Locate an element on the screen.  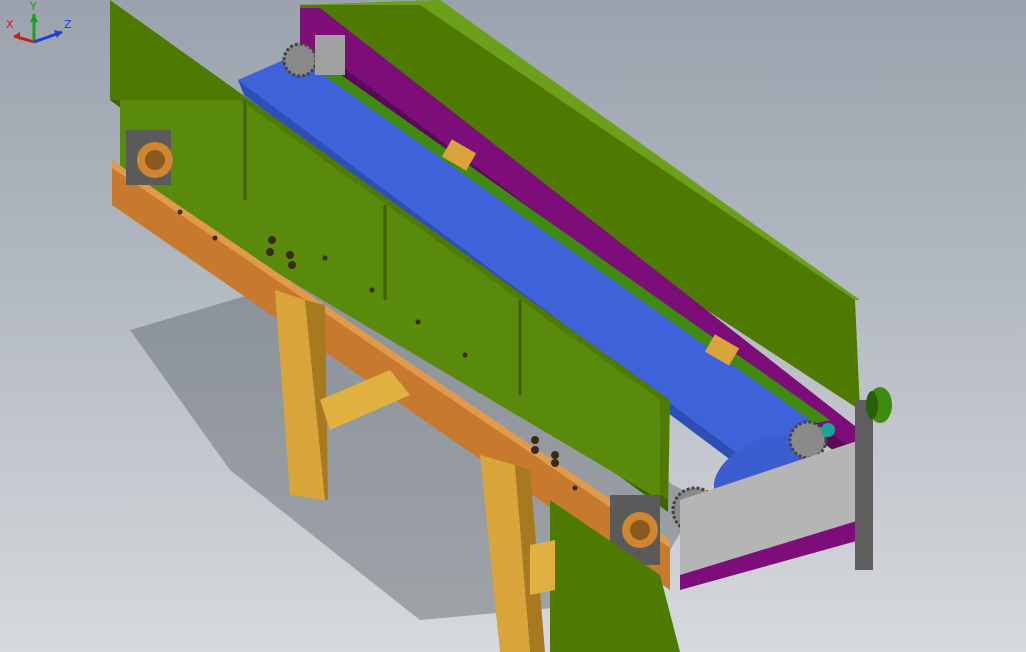
x-arrow-icon is located at coordinates (17, 36).